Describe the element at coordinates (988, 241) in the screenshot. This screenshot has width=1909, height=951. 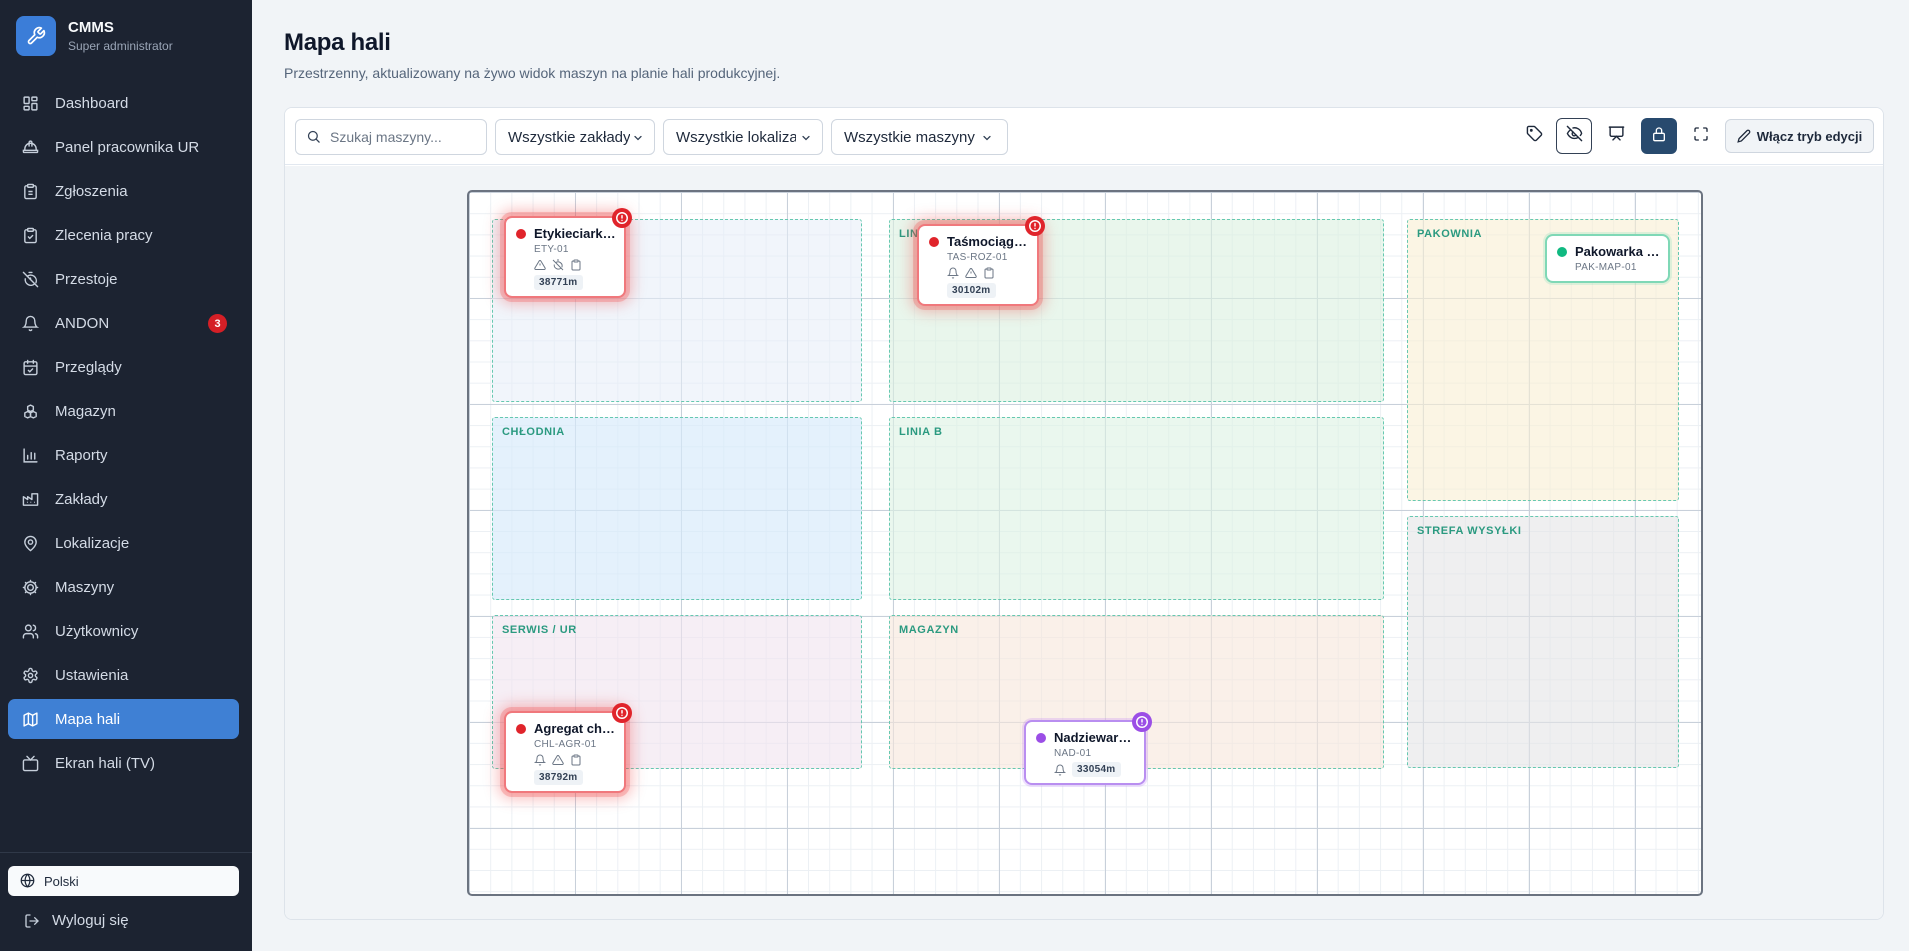
I see `machine-name: Taśmociąg rozładunkowy` at that location.